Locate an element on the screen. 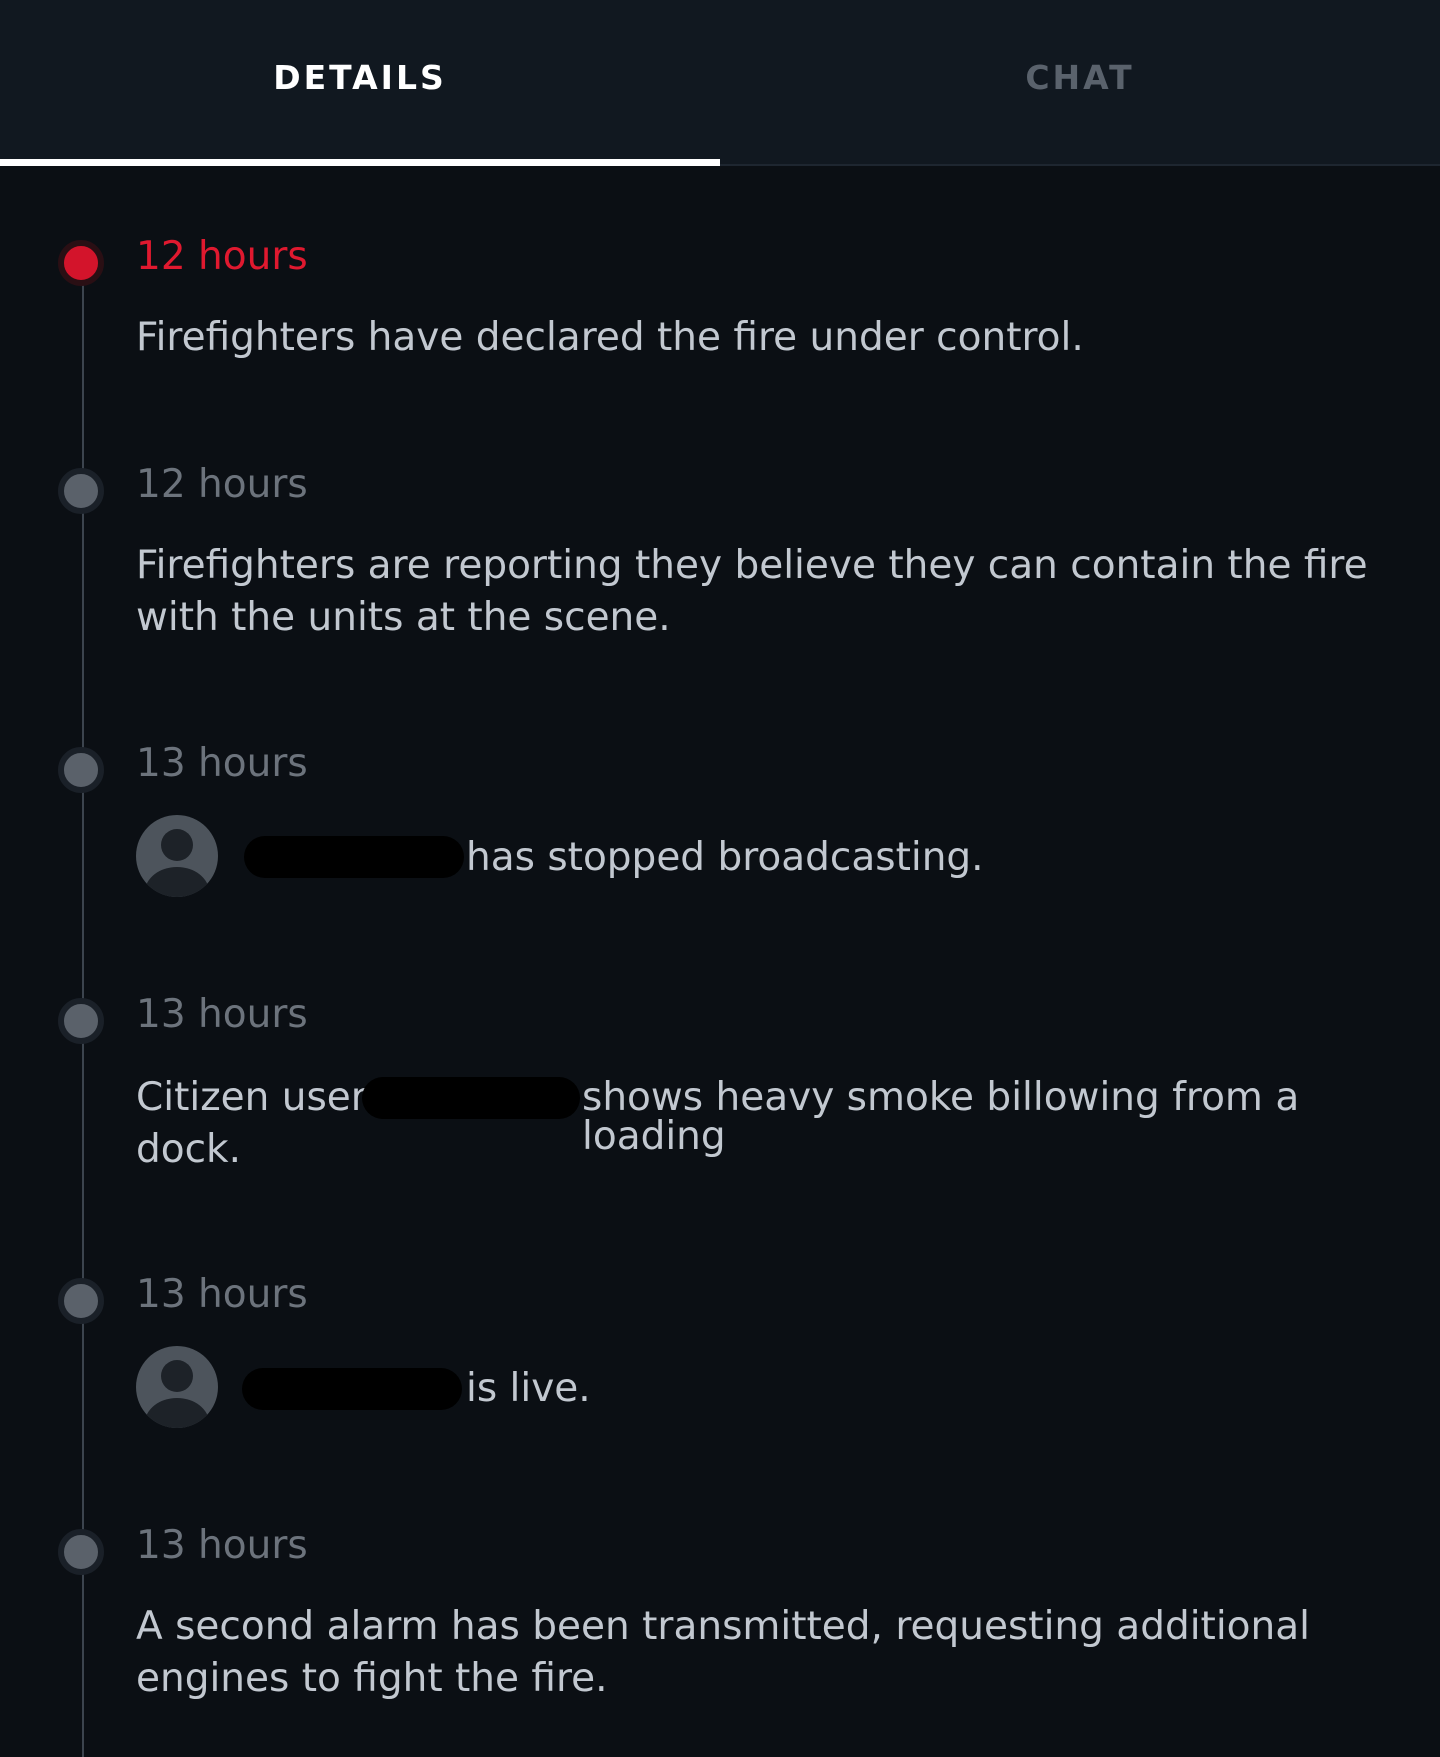 This screenshot has height=1757, width=1440. entry-text-prefix: Citizen user is located at coordinates (251, 1097).